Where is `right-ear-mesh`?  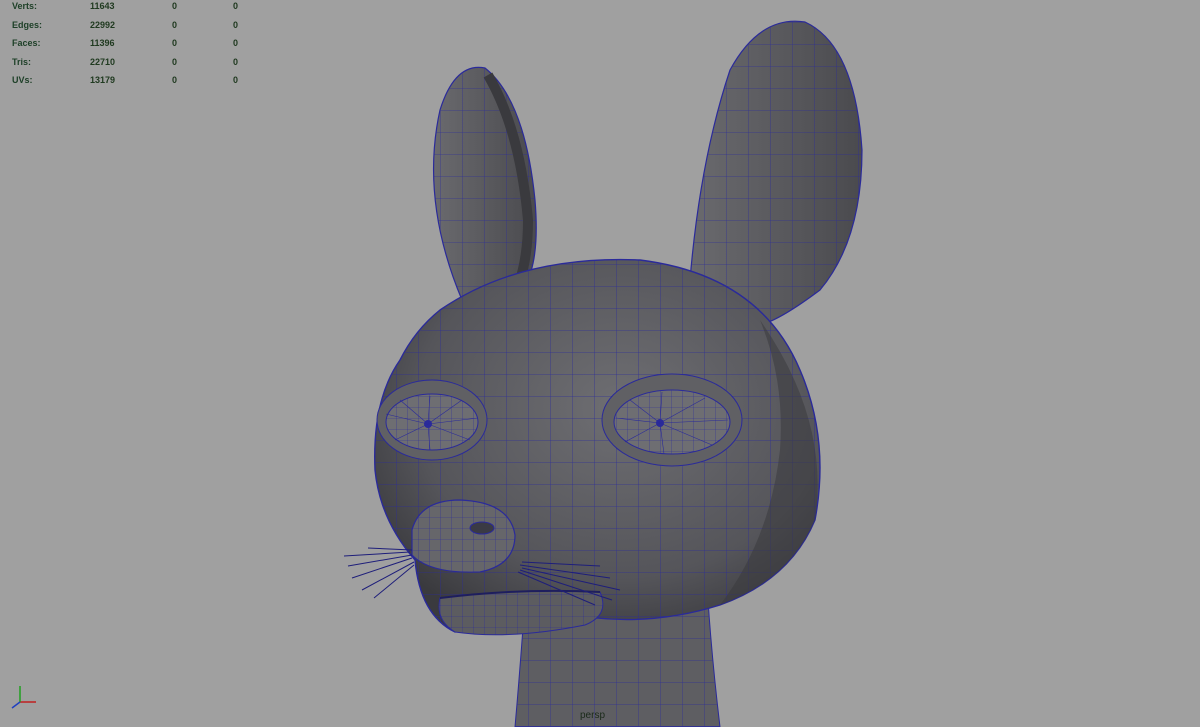 right-ear-mesh is located at coordinates (776, 173).